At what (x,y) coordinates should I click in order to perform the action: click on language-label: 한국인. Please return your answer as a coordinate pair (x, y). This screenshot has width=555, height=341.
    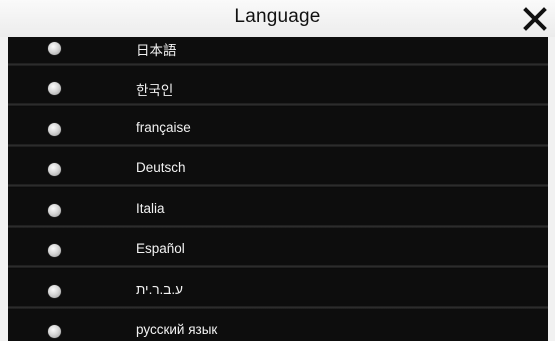
    Looking at the image, I should click on (155, 90).